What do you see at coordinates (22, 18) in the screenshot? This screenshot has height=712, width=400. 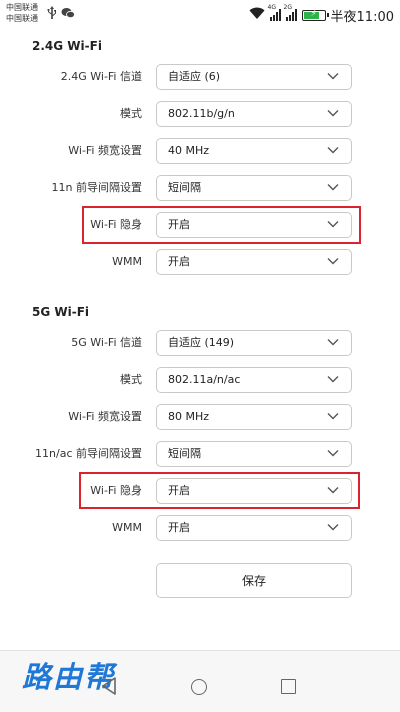 I see `carrier-2: 中国联通` at bounding box center [22, 18].